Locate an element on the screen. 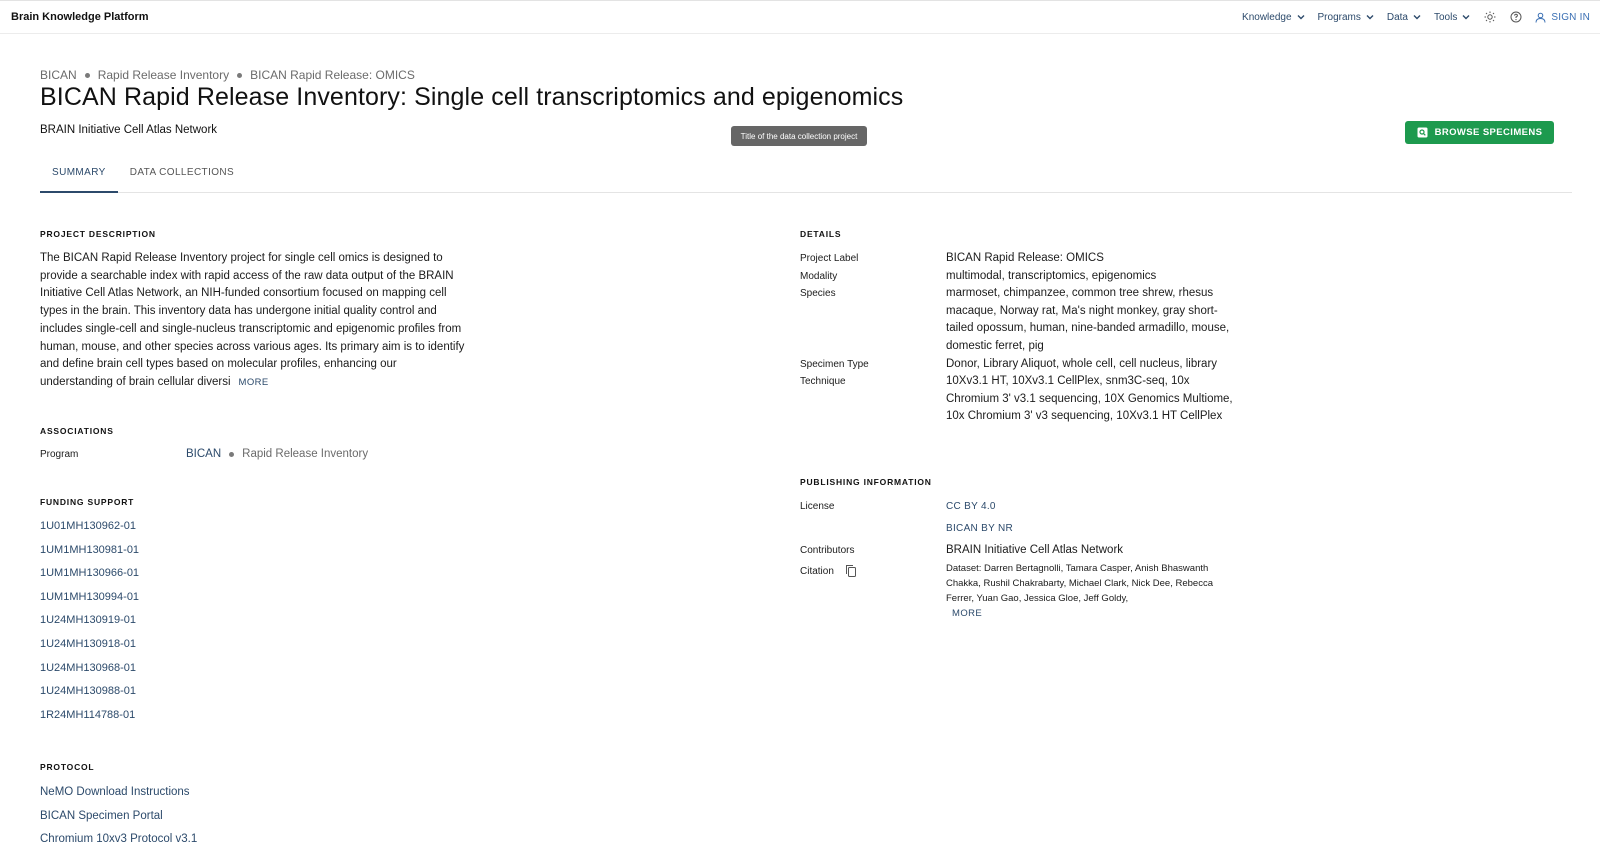  specimen-type-key: Specimen Type is located at coordinates (834, 364).